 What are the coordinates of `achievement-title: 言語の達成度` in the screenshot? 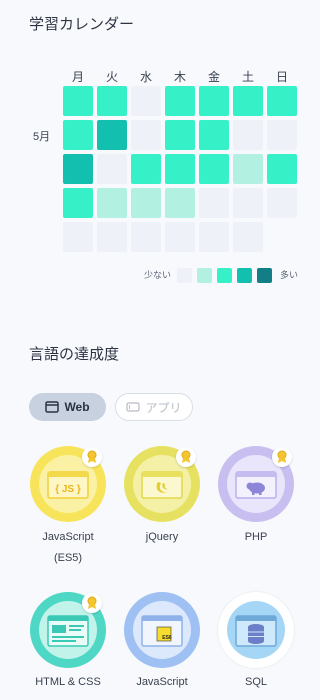 It's located at (74, 354).